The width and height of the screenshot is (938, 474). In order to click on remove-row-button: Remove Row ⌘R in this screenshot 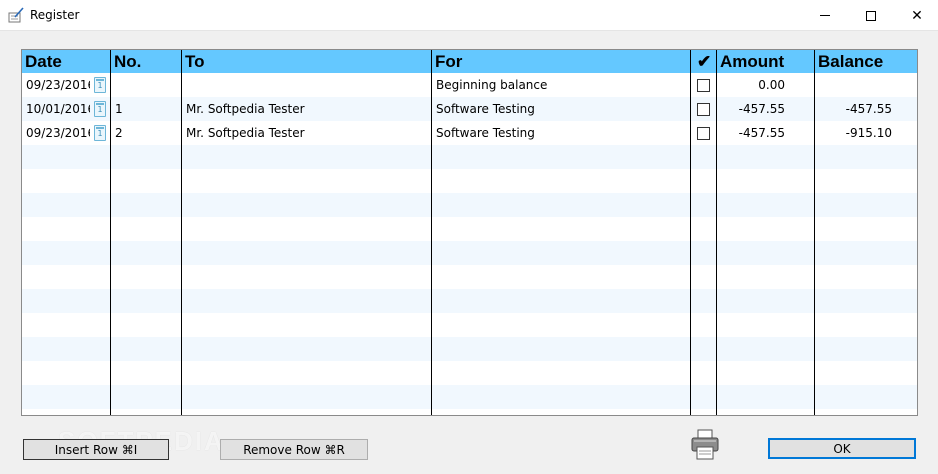, I will do `click(294, 449)`.